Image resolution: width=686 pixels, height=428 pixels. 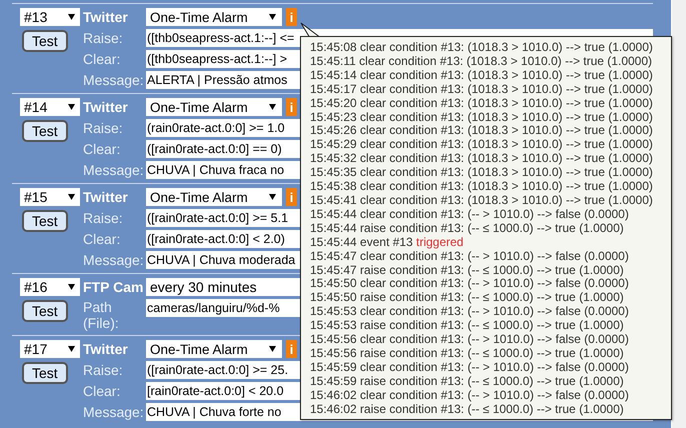 I want to click on log-line: 15:45:41 clear condition #13: (1018.3 > 1010.0) --> true (1.0000), so click(x=482, y=201).